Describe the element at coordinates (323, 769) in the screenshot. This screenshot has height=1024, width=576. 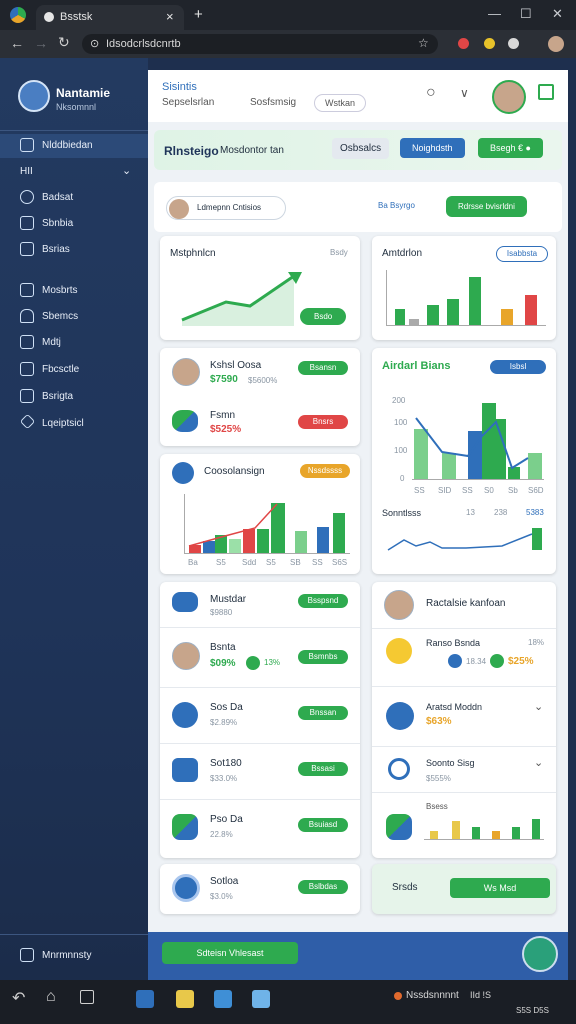
I see `list-button: Bssasi` at that location.